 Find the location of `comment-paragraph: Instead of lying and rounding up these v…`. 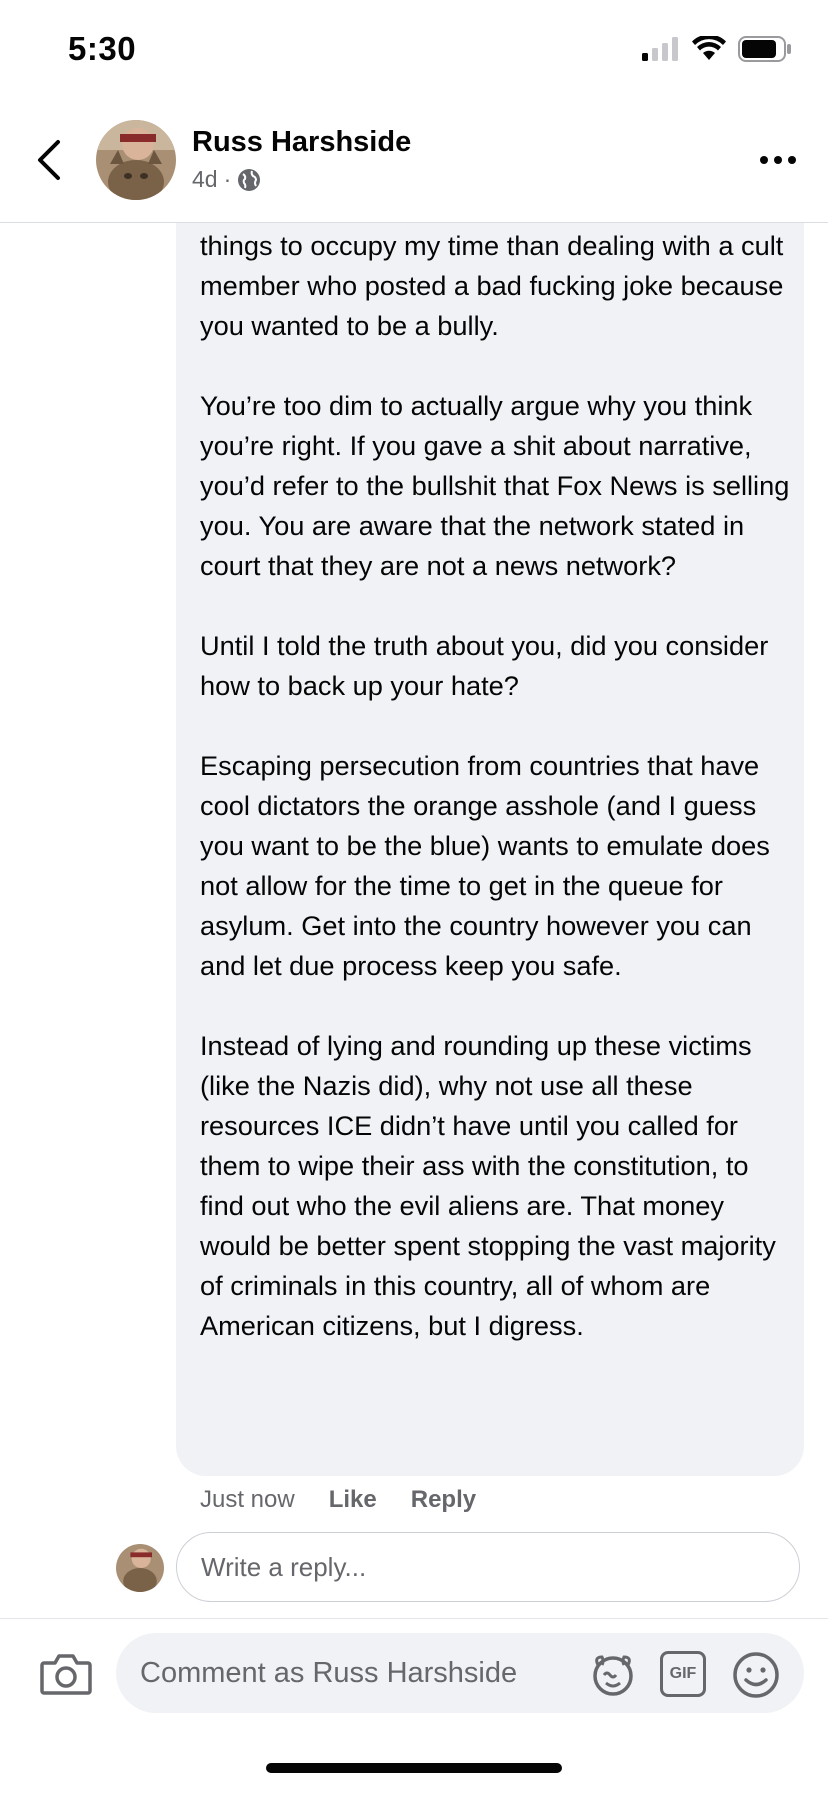

comment-paragraph: Instead of lying and rounding up these v… is located at coordinates (492, 1185).